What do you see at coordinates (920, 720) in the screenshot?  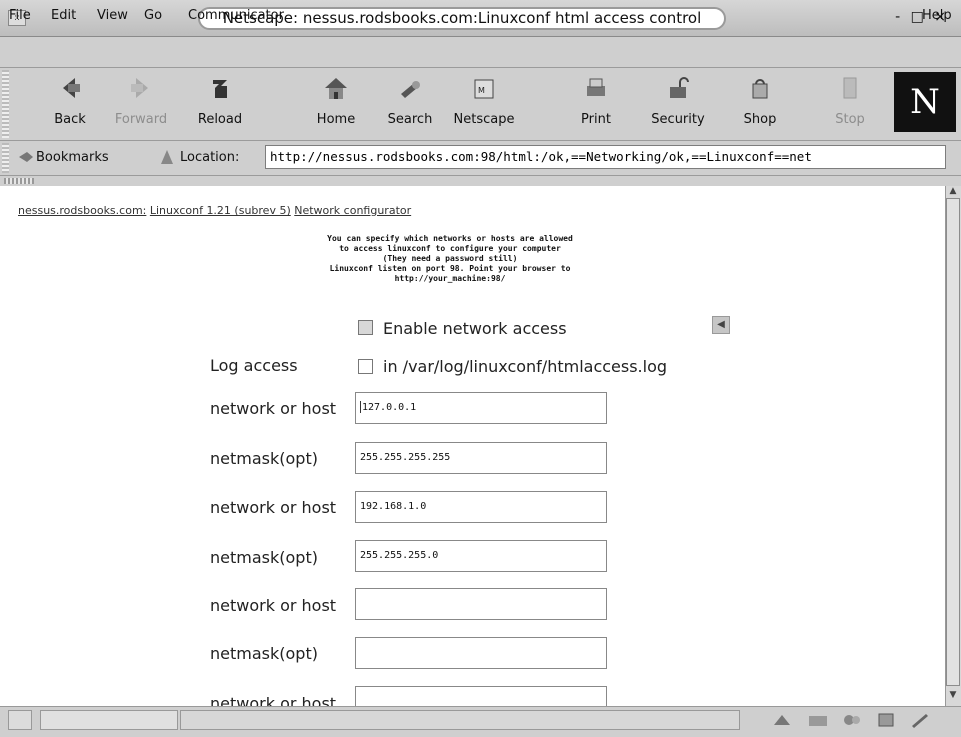 I see `composer-icon` at bounding box center [920, 720].